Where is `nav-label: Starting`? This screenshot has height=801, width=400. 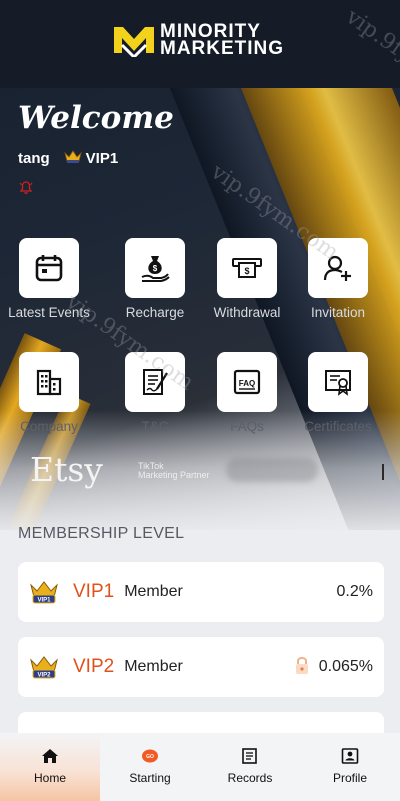 nav-label: Starting is located at coordinates (150, 778).